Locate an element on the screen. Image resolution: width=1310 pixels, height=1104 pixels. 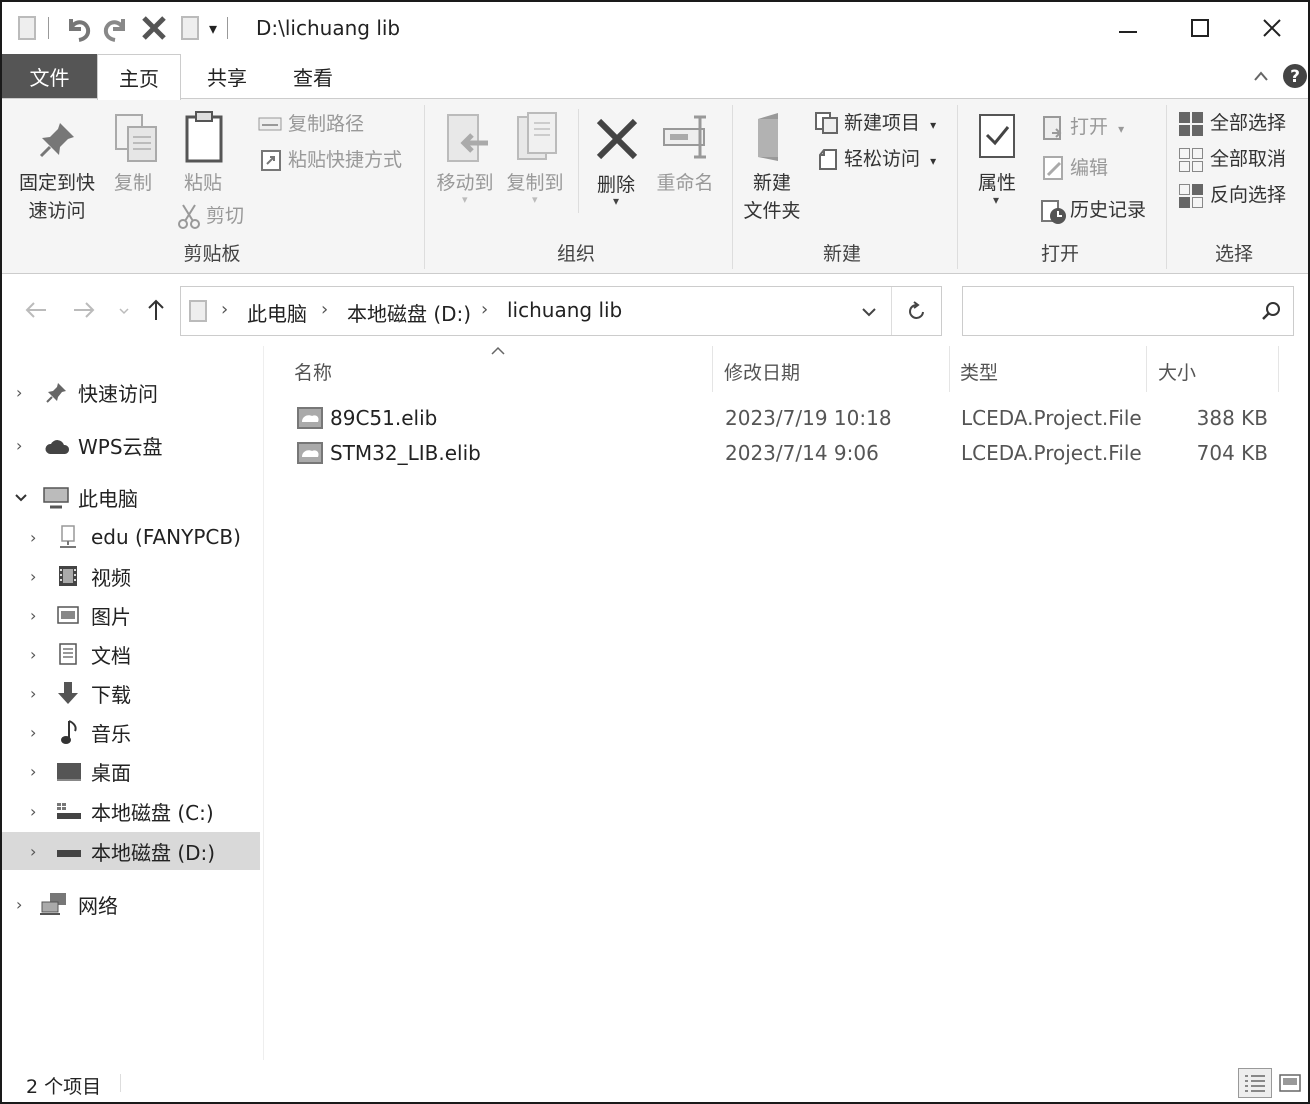
delete-icon is located at coordinates (154, 28).